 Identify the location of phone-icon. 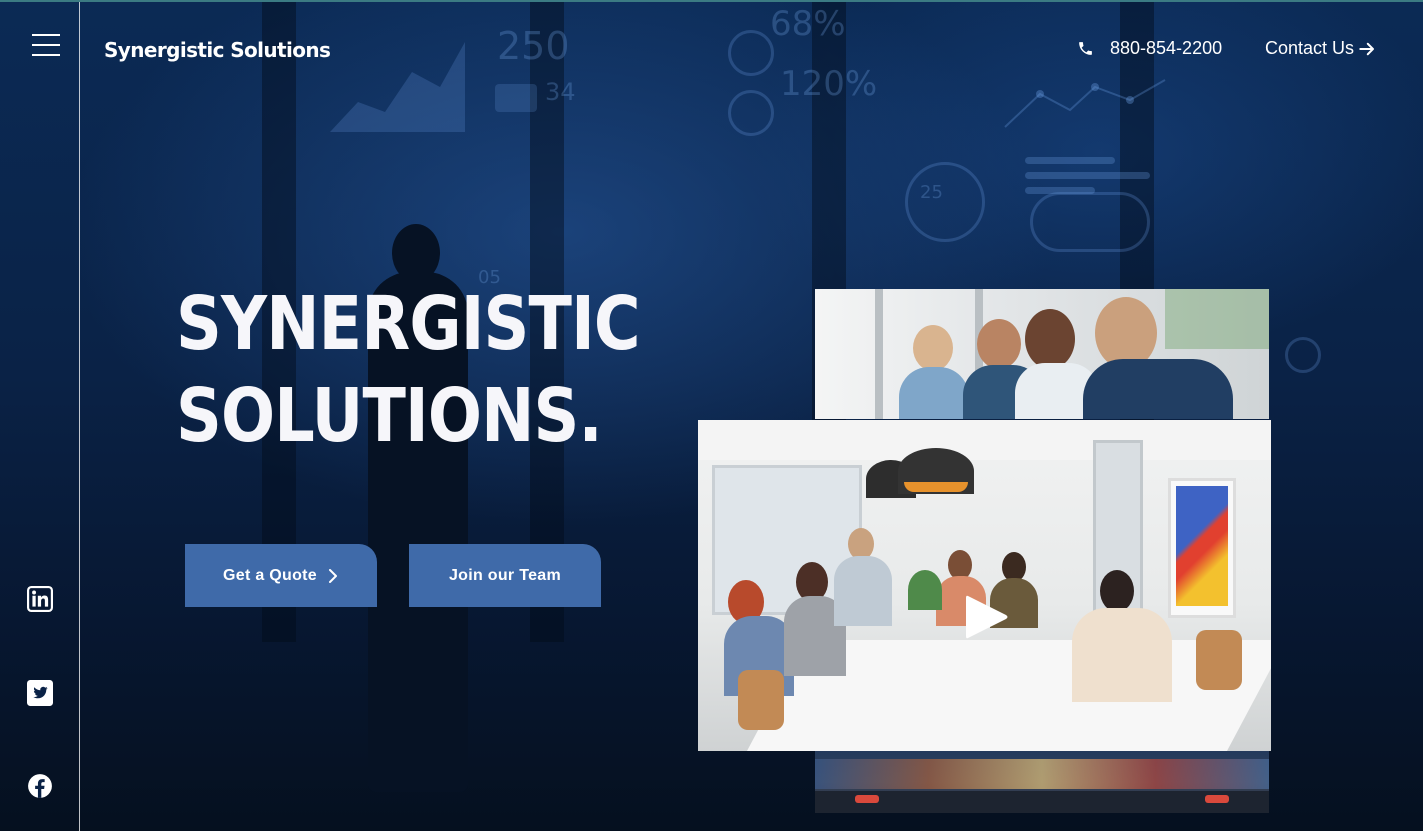
(1085, 48).